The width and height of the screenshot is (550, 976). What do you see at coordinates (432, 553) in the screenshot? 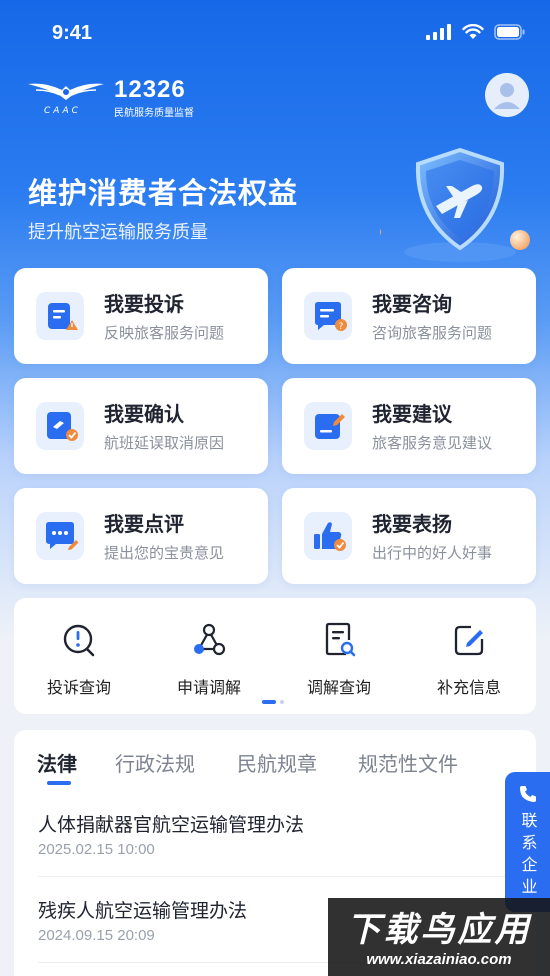
I see `card-subtitle: 出行中的好人好事` at bounding box center [432, 553].